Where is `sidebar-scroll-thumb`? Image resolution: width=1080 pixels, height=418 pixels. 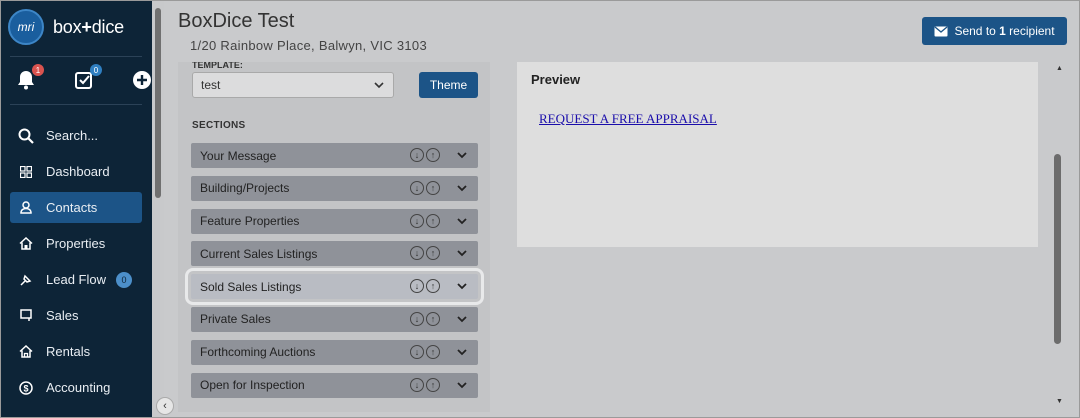
sidebar-scroll-thumb is located at coordinates (158, 103).